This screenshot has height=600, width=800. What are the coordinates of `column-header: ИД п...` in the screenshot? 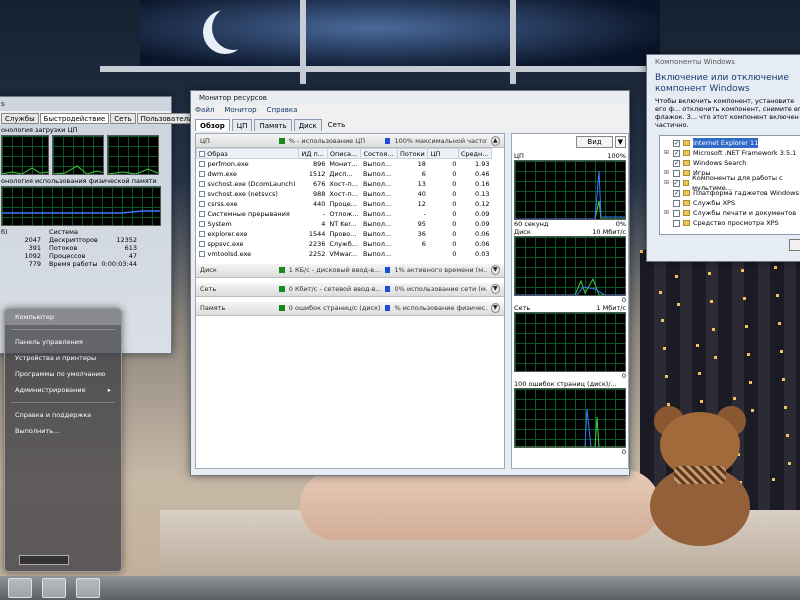 It's located at (313, 153).